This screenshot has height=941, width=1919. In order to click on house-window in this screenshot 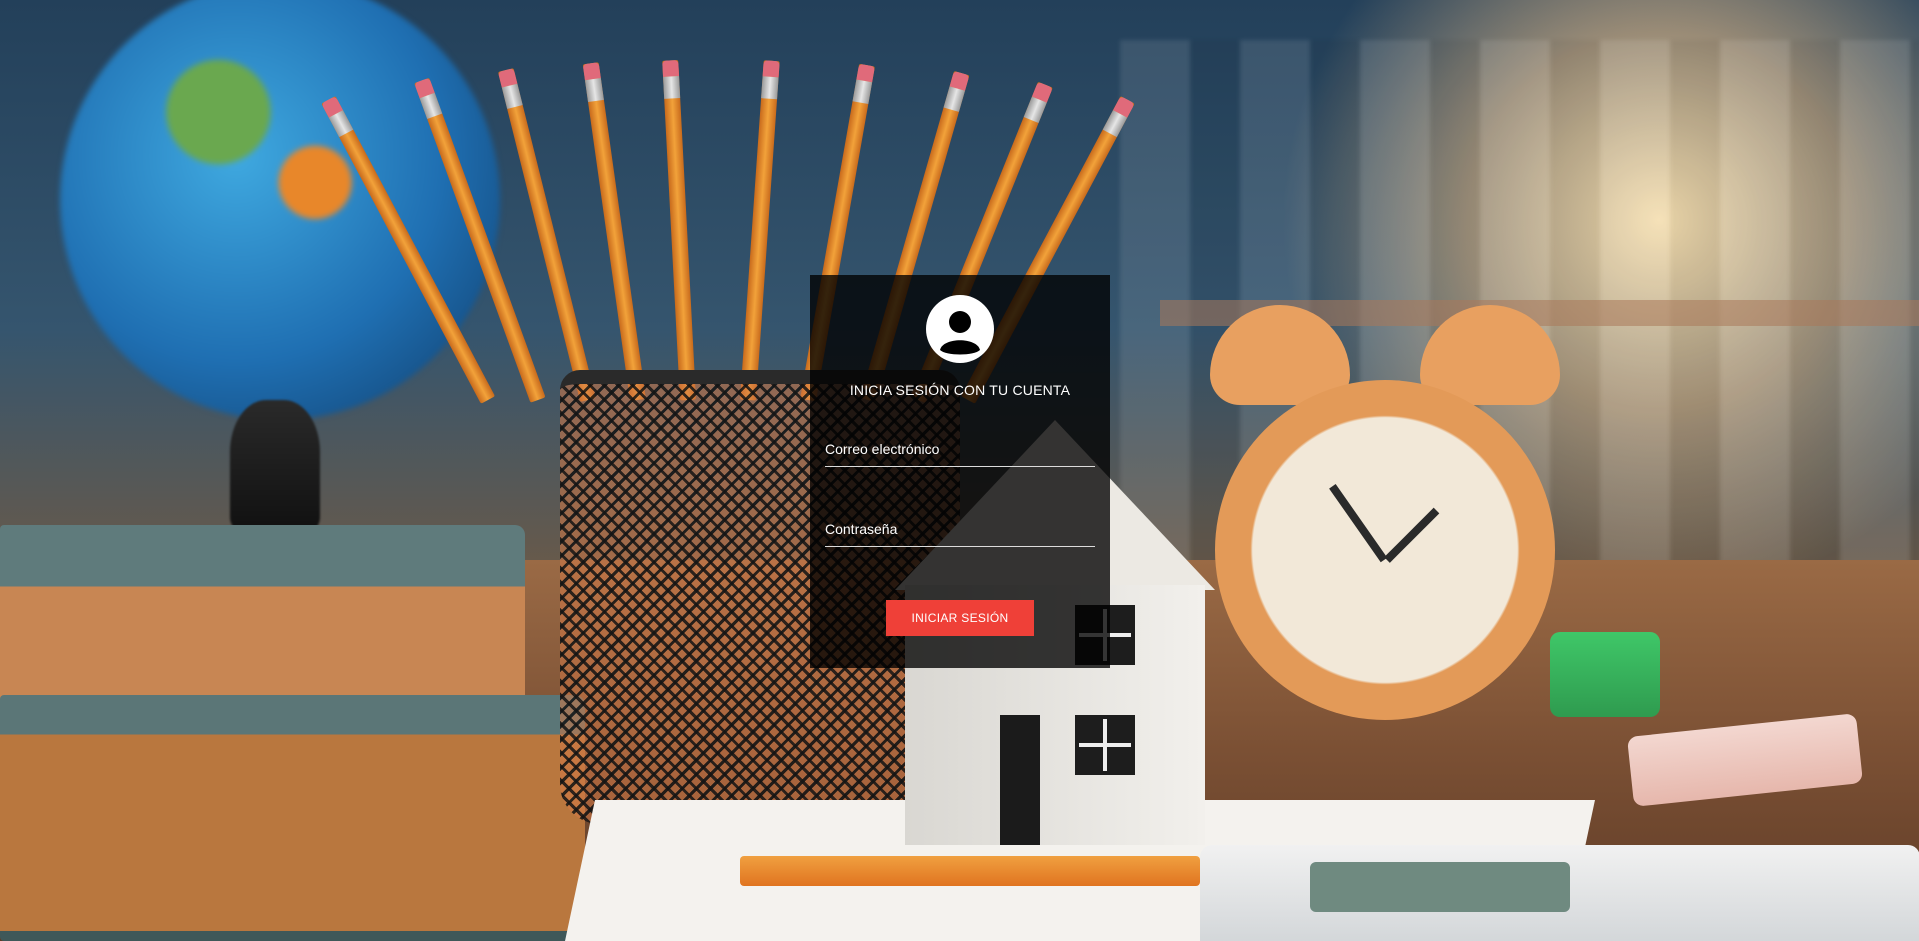, I will do `click(1105, 745)`.